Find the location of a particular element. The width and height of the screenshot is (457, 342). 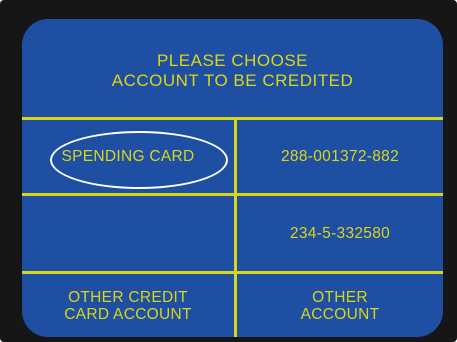

other-account-label-line-2: ACCOUNT is located at coordinates (340, 314).